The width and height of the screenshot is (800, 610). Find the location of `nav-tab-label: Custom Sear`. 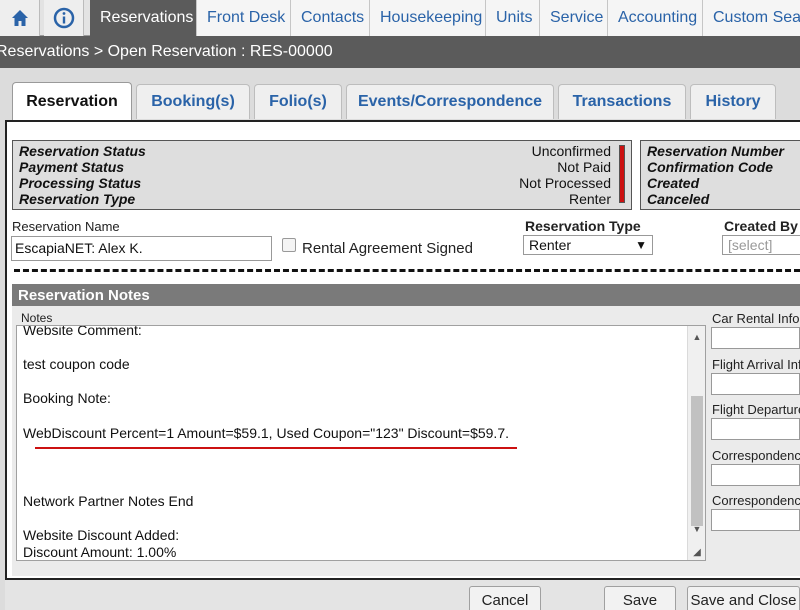

nav-tab-label: Custom Sear is located at coordinates (756, 17).